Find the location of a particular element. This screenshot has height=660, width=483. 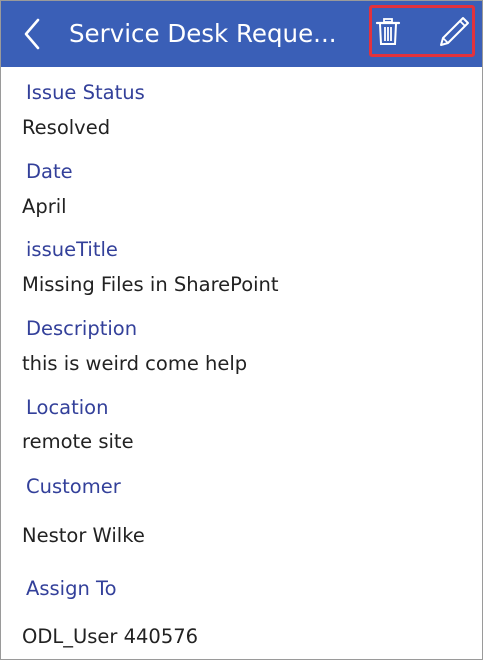

chevron-left-icon is located at coordinates (32, 34).